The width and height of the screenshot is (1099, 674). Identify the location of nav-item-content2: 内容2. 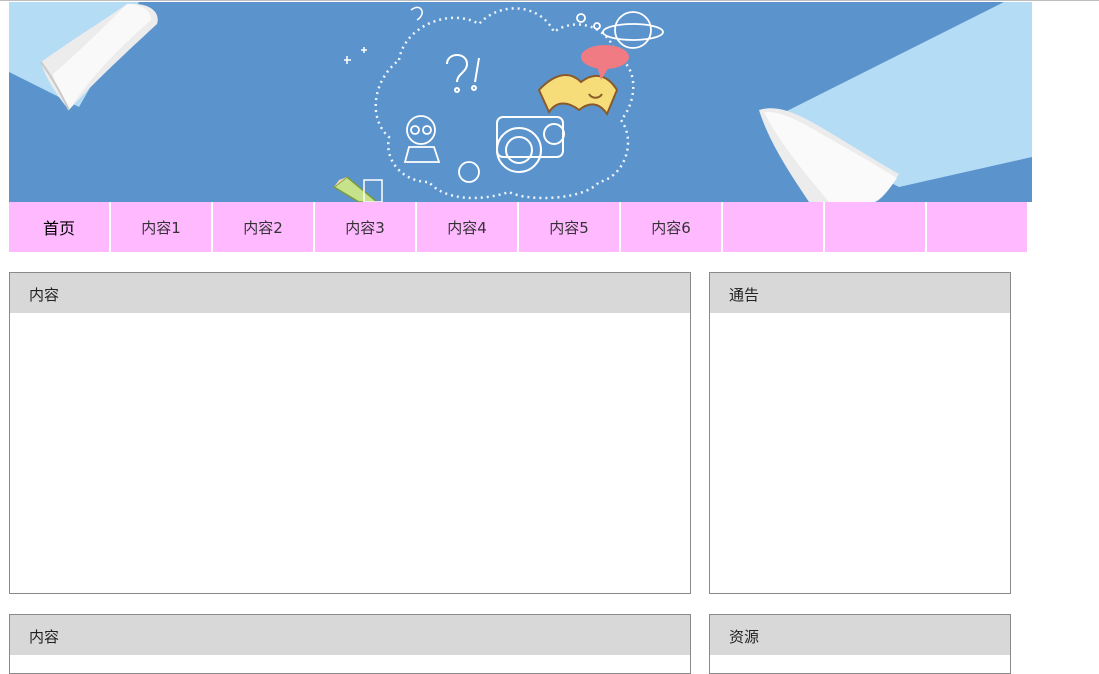
(263, 227).